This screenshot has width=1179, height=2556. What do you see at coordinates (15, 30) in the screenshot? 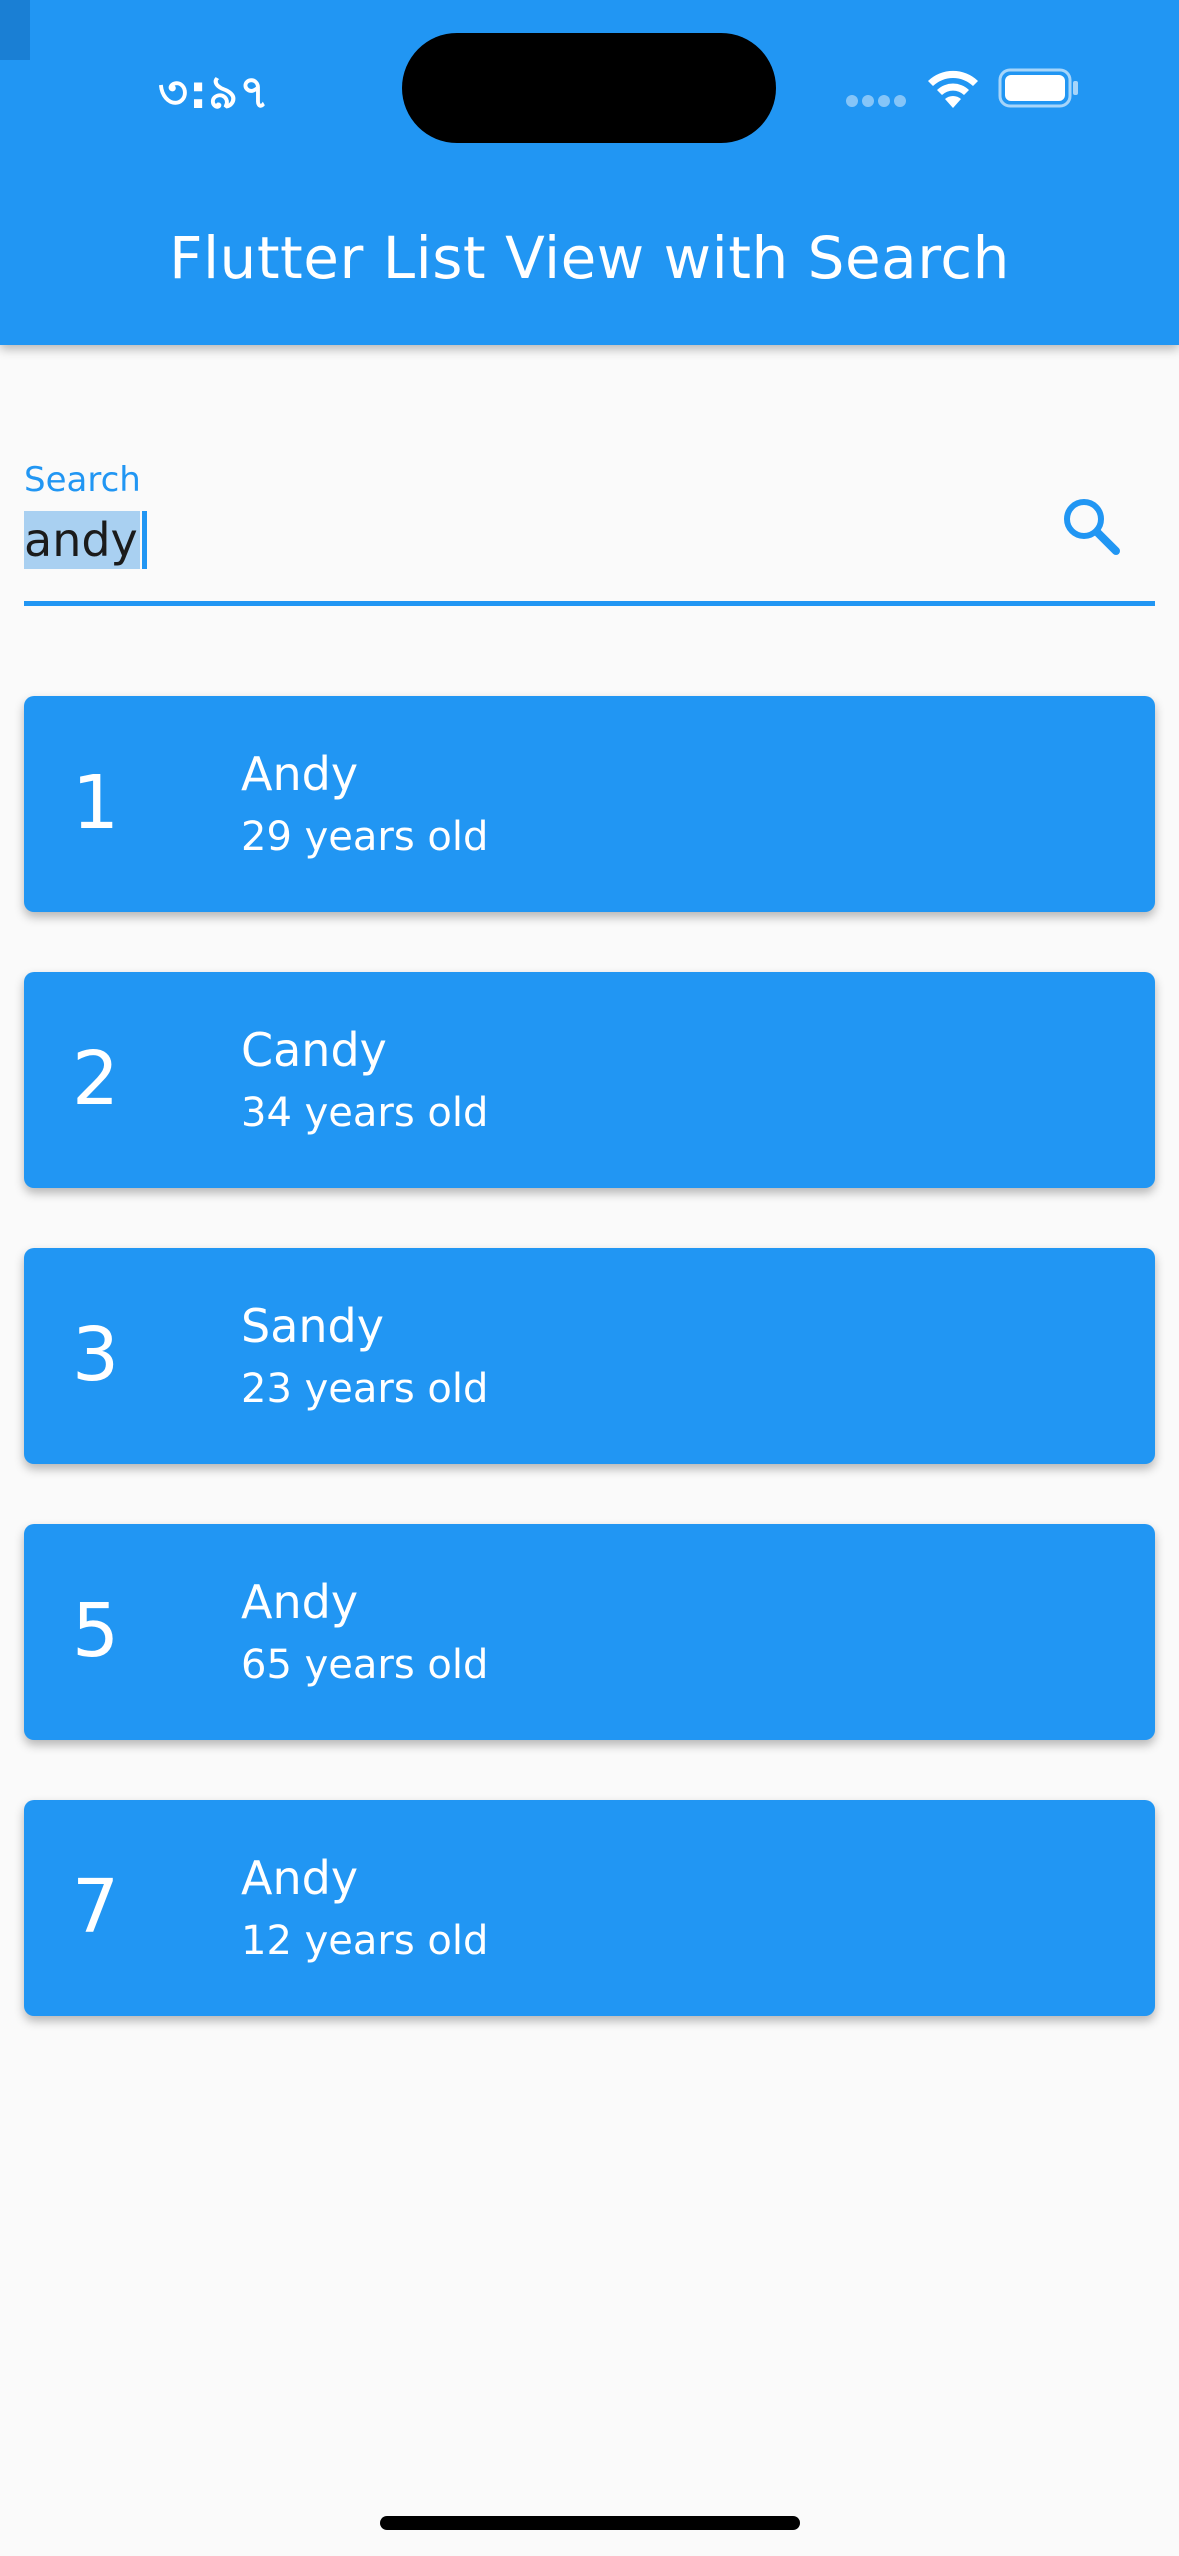
I see `corner-indicator` at bounding box center [15, 30].